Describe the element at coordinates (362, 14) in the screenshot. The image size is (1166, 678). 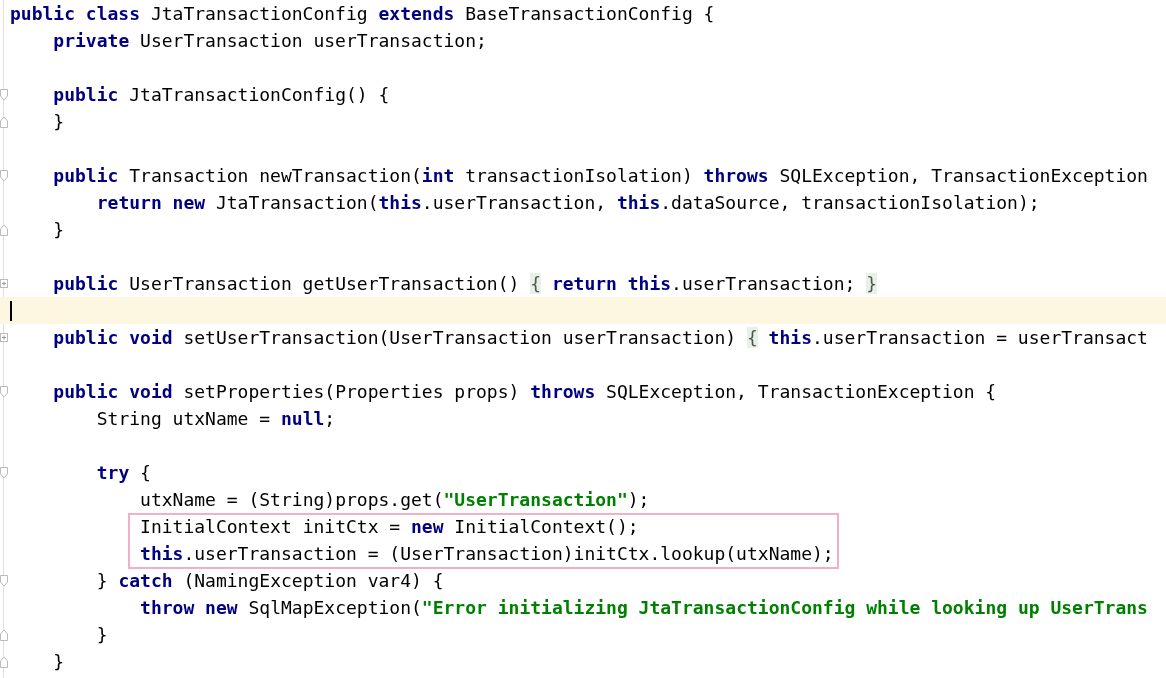
I see `code-line: public class JtaTransactionConfig extends BaseTransactionConfig {` at that location.